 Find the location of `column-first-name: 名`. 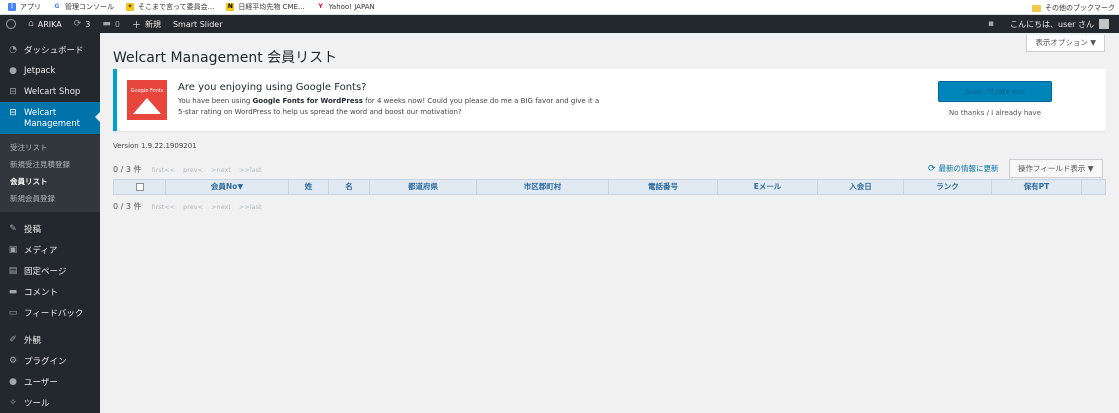

column-first-name: 名 is located at coordinates (349, 187).